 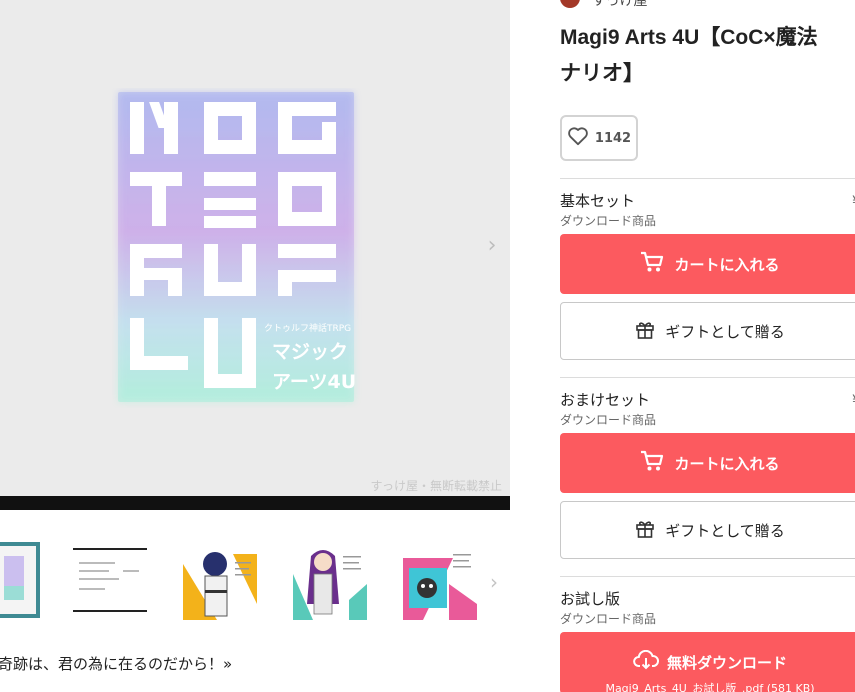 What do you see at coordinates (492, 246) in the screenshot?
I see `next-image-chevron-icon: ›` at bounding box center [492, 246].